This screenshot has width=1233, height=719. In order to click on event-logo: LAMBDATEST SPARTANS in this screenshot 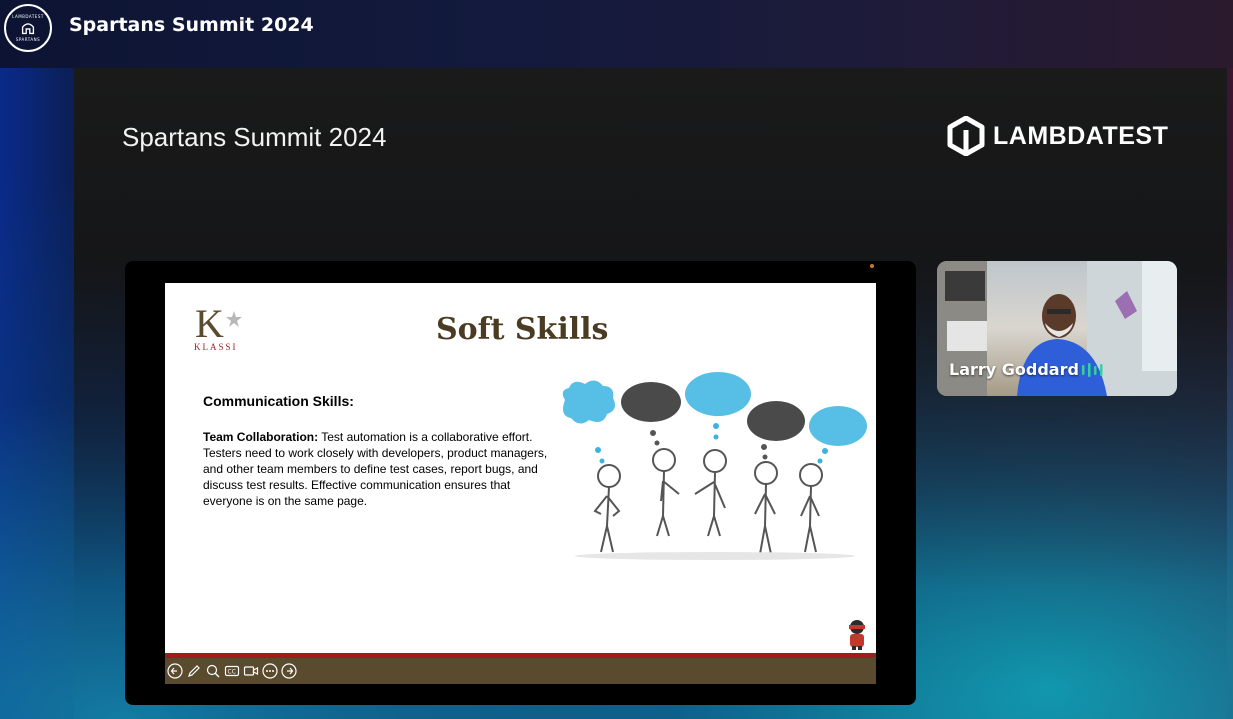, I will do `click(28, 28)`.